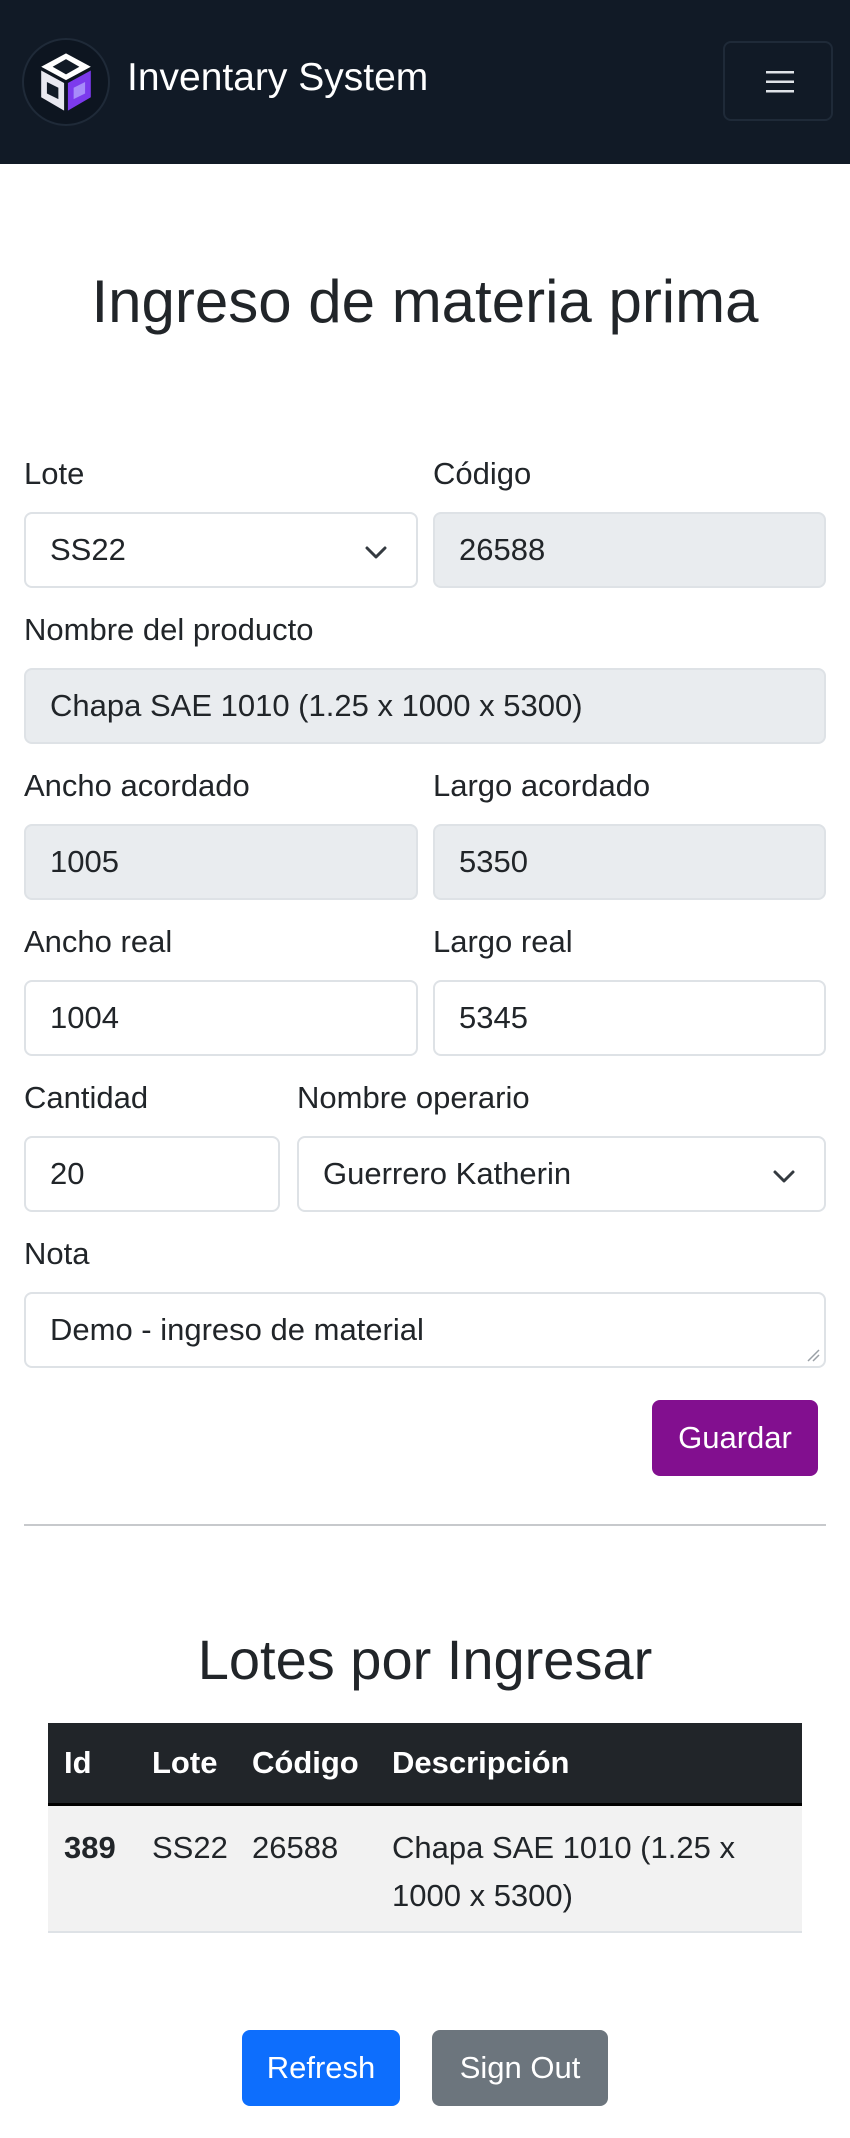 This screenshot has width=850, height=2138. I want to click on codigo-value: 26588, so click(502, 549).